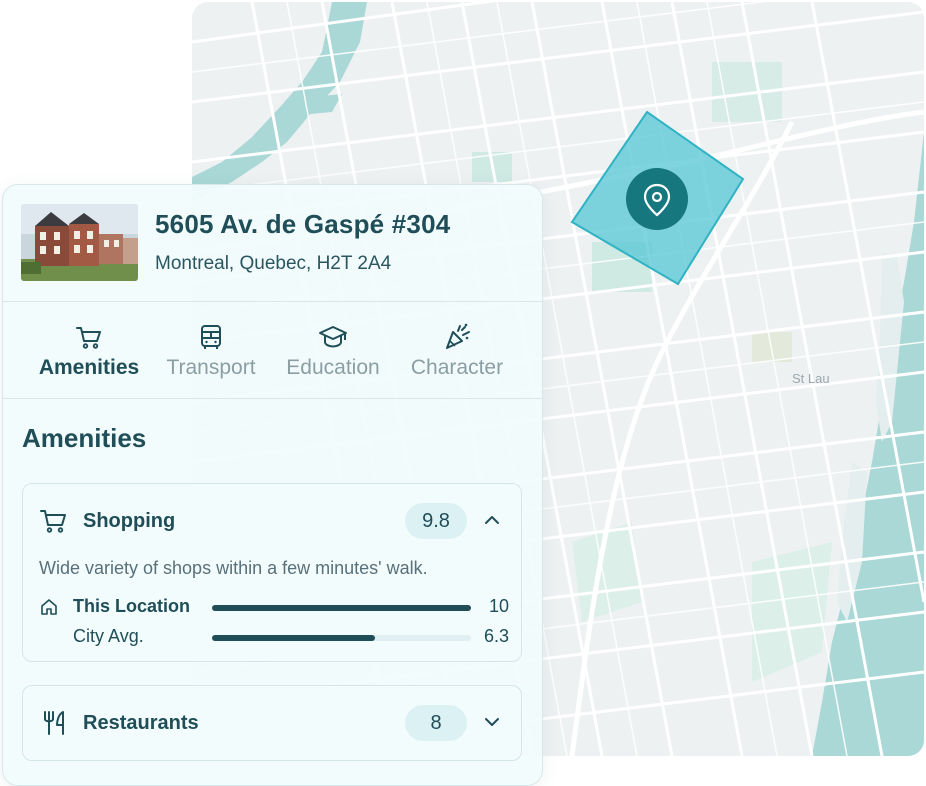 The image size is (926, 786). What do you see at coordinates (211, 351) in the screenshot?
I see `tab-transport: Transport` at bounding box center [211, 351].